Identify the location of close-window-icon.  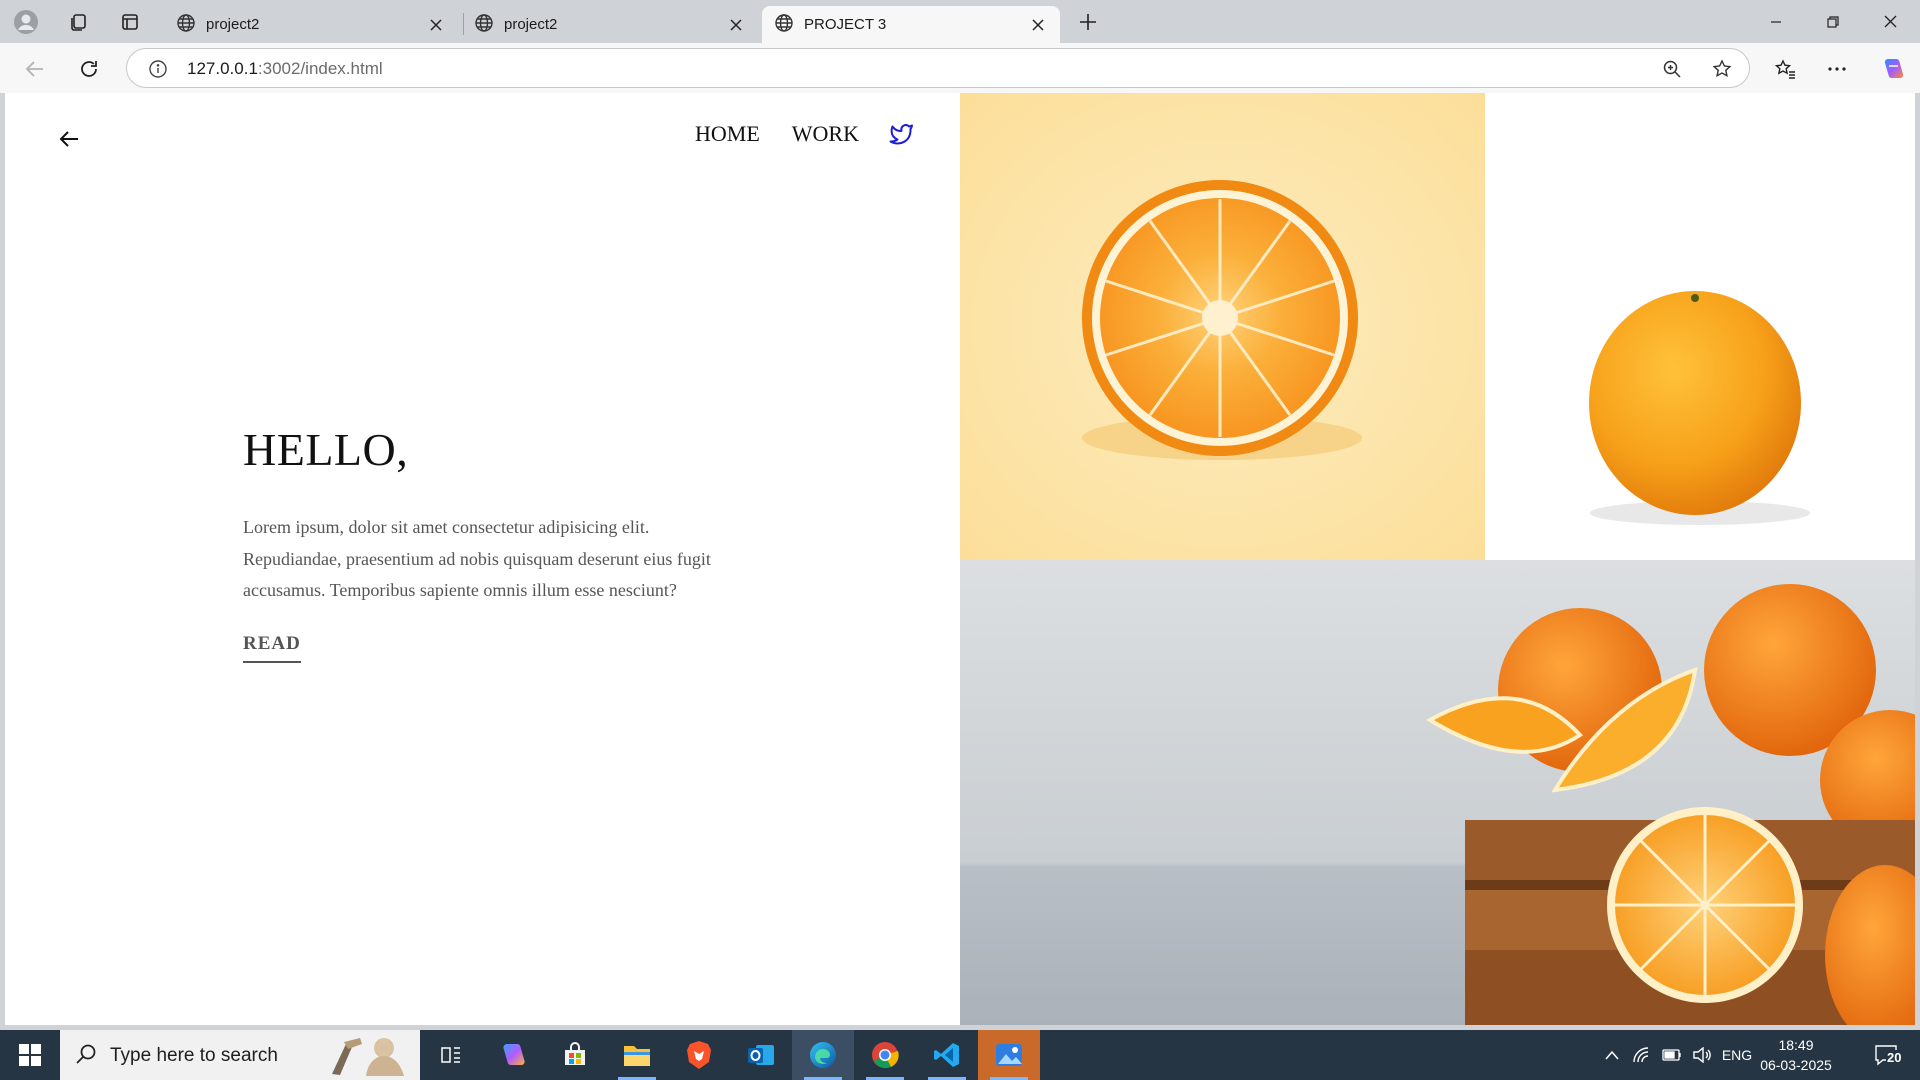
(1890, 21).